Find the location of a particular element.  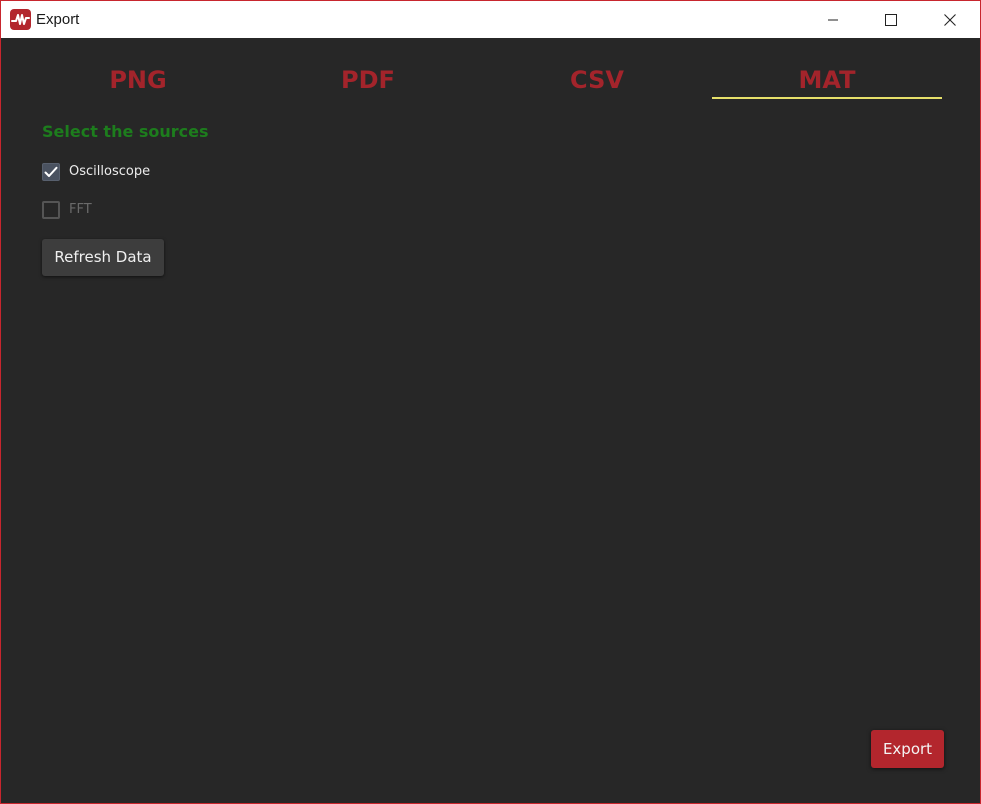

sources-heading: Select the sources is located at coordinates (125, 131).